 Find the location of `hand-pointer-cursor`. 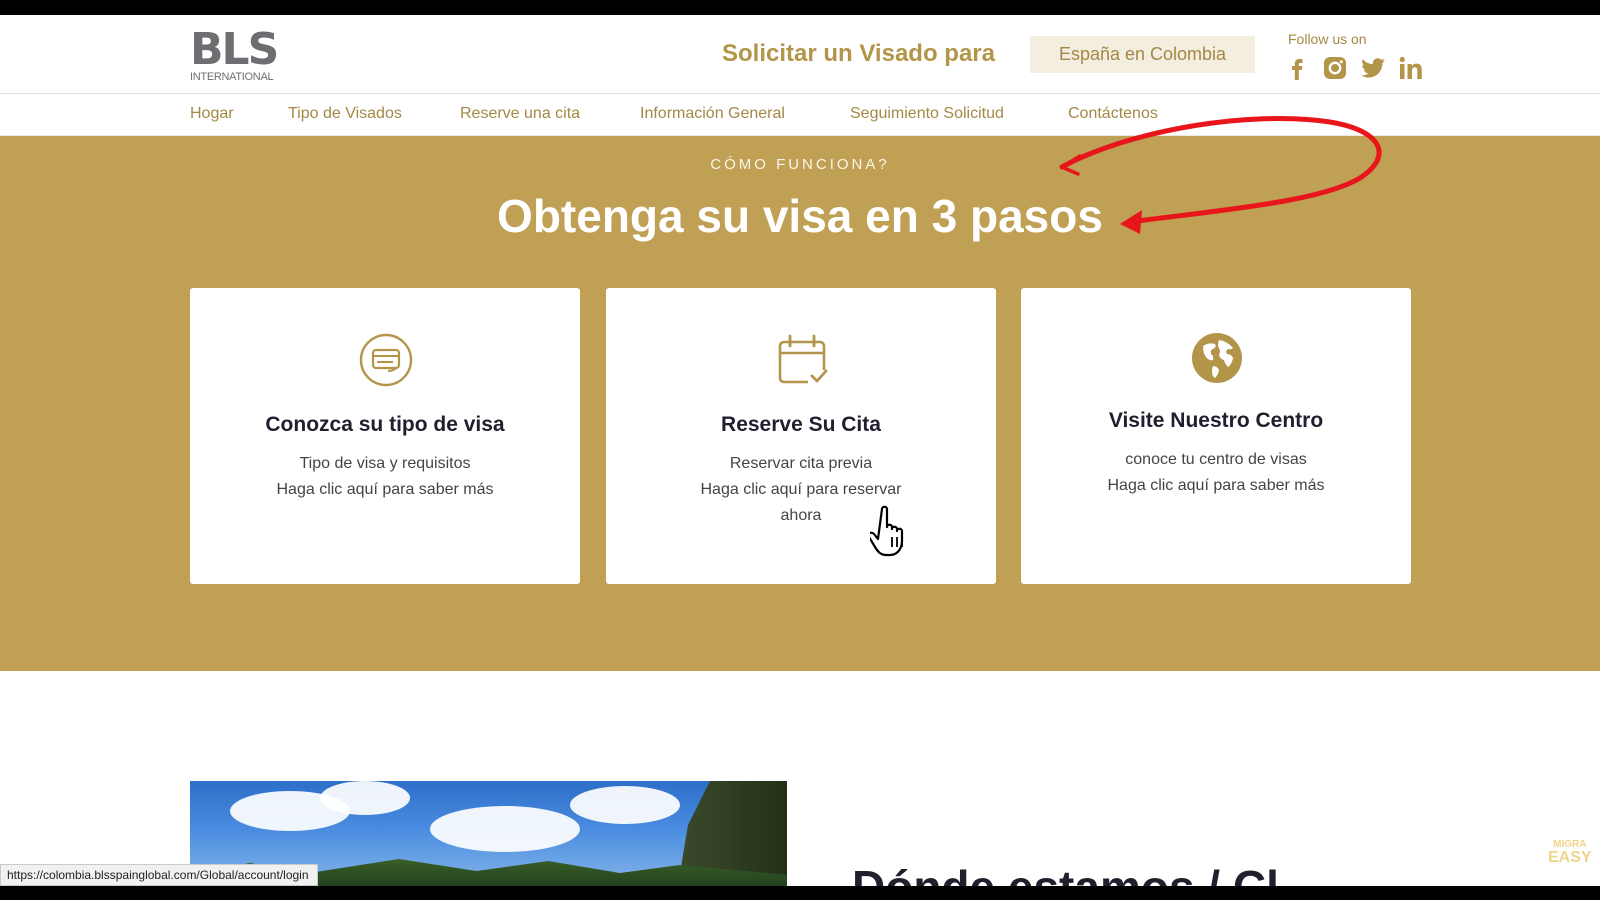

hand-pointer-cursor is located at coordinates (887, 531).